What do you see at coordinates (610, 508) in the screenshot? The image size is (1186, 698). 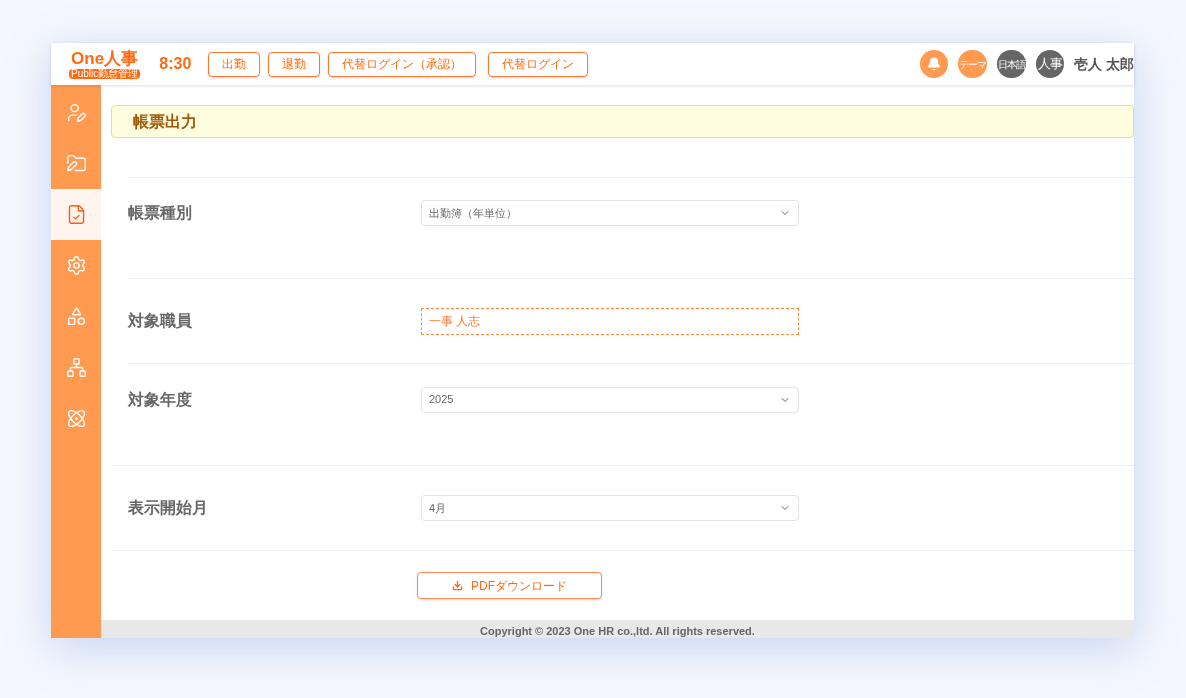 I see `select-field: 4月` at bounding box center [610, 508].